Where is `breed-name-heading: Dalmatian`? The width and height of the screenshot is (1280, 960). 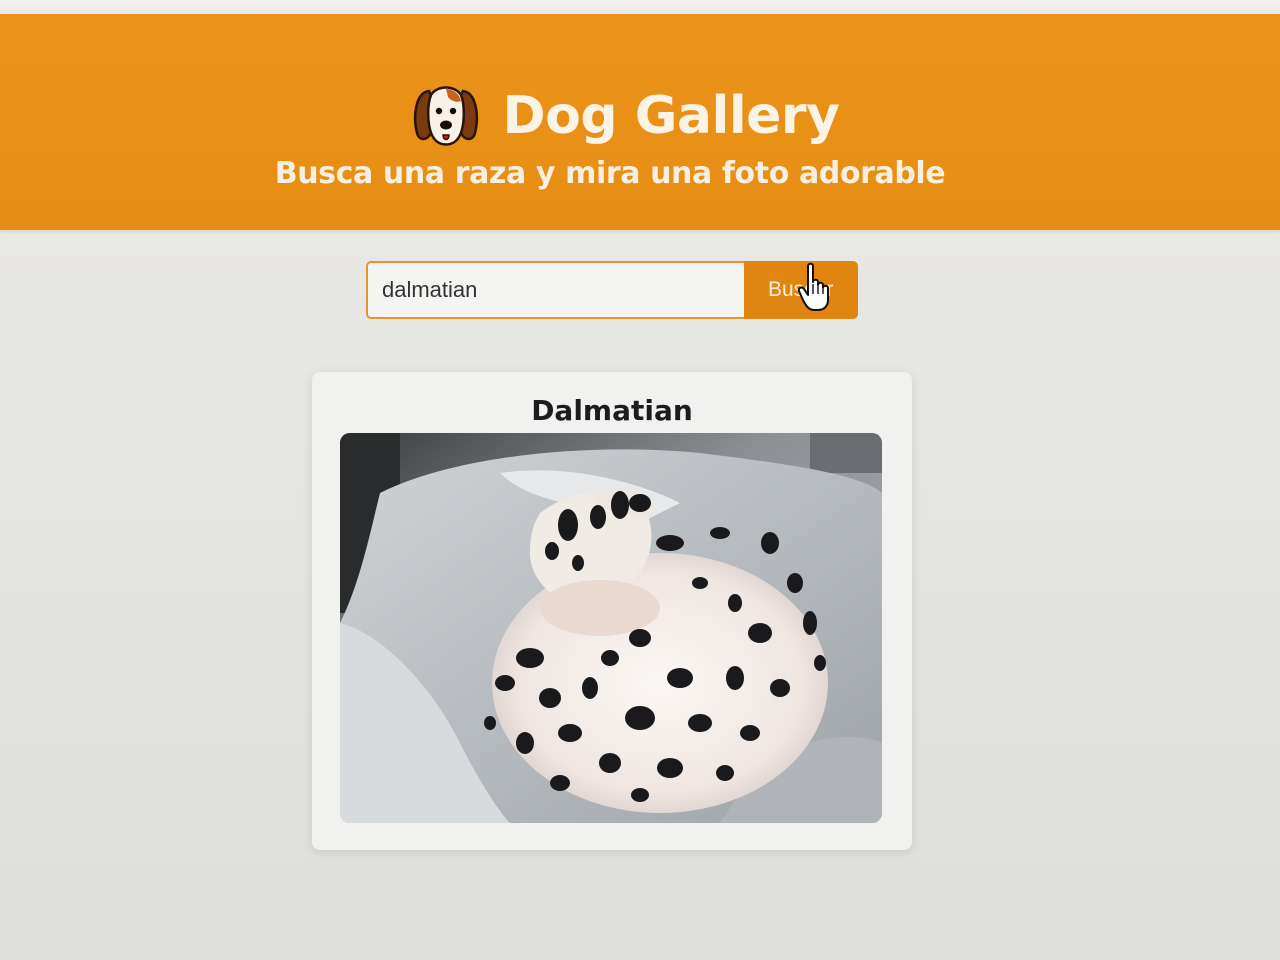 breed-name-heading: Dalmatian is located at coordinates (612, 410).